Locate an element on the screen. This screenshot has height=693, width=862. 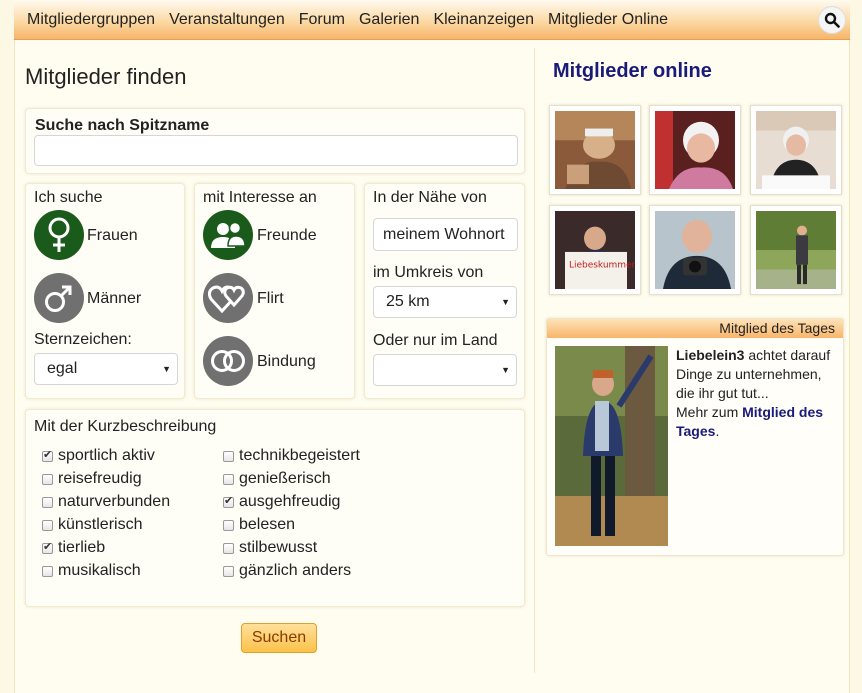
male-symbol-icon is located at coordinates (58, 298).